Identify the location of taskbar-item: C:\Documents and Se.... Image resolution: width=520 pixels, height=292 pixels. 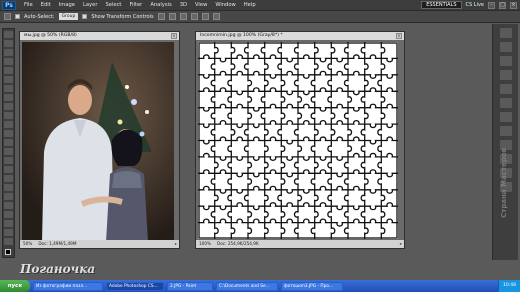
(247, 286).